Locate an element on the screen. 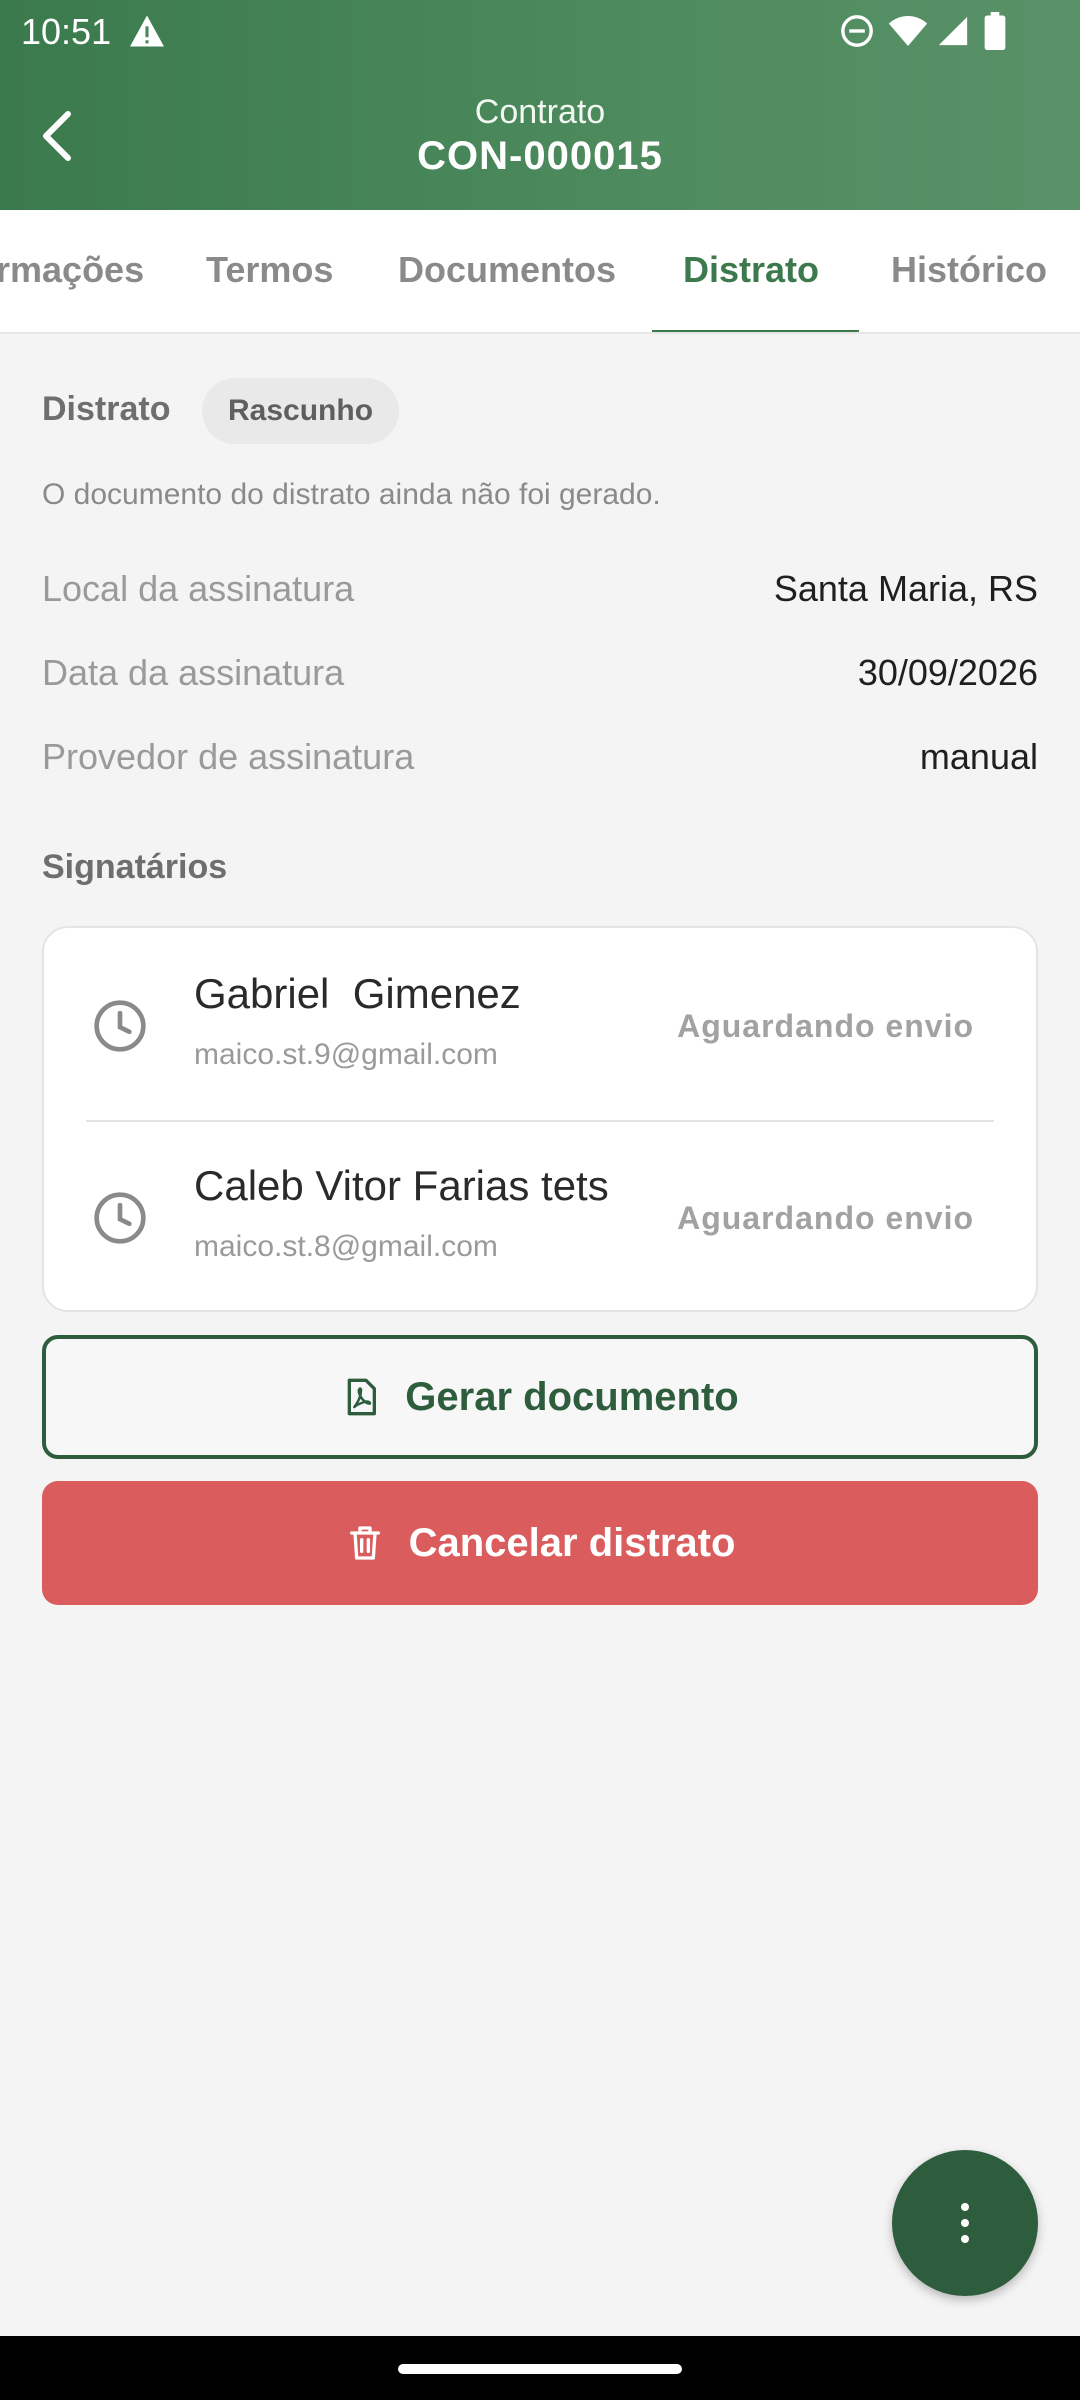  tab-documentos: Documentos is located at coordinates (507, 271).